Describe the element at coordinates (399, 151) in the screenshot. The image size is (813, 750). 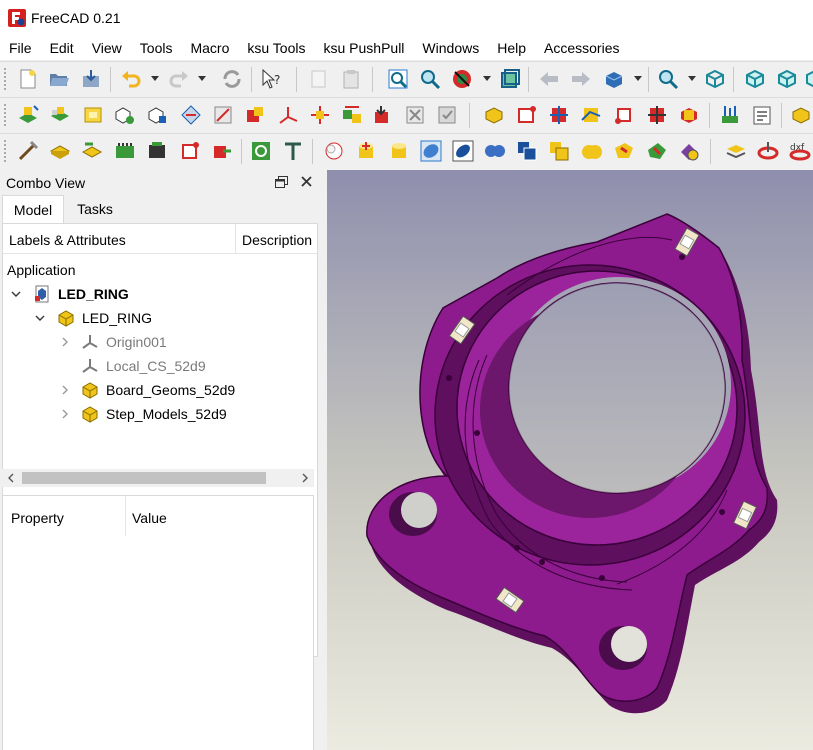
I see `ksu-cylinder2-icon` at that location.